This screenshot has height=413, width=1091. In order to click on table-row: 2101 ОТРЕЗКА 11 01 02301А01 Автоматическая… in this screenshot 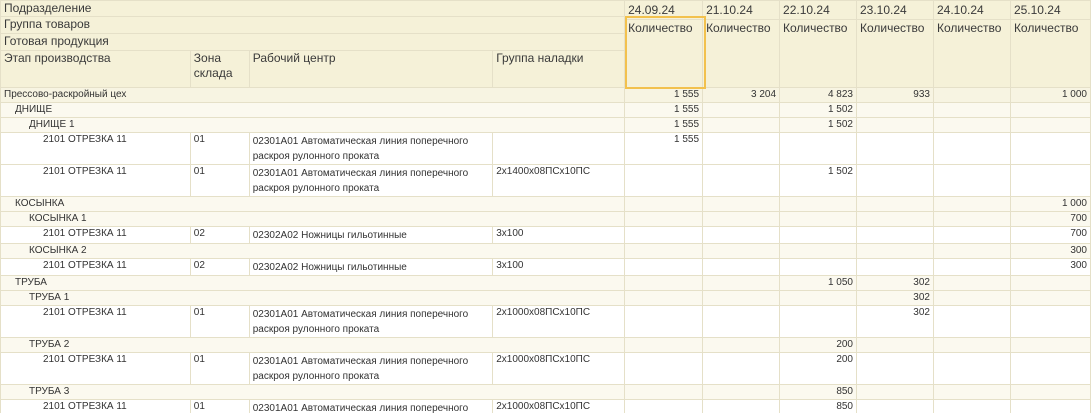, I will do `click(545, 406)`.